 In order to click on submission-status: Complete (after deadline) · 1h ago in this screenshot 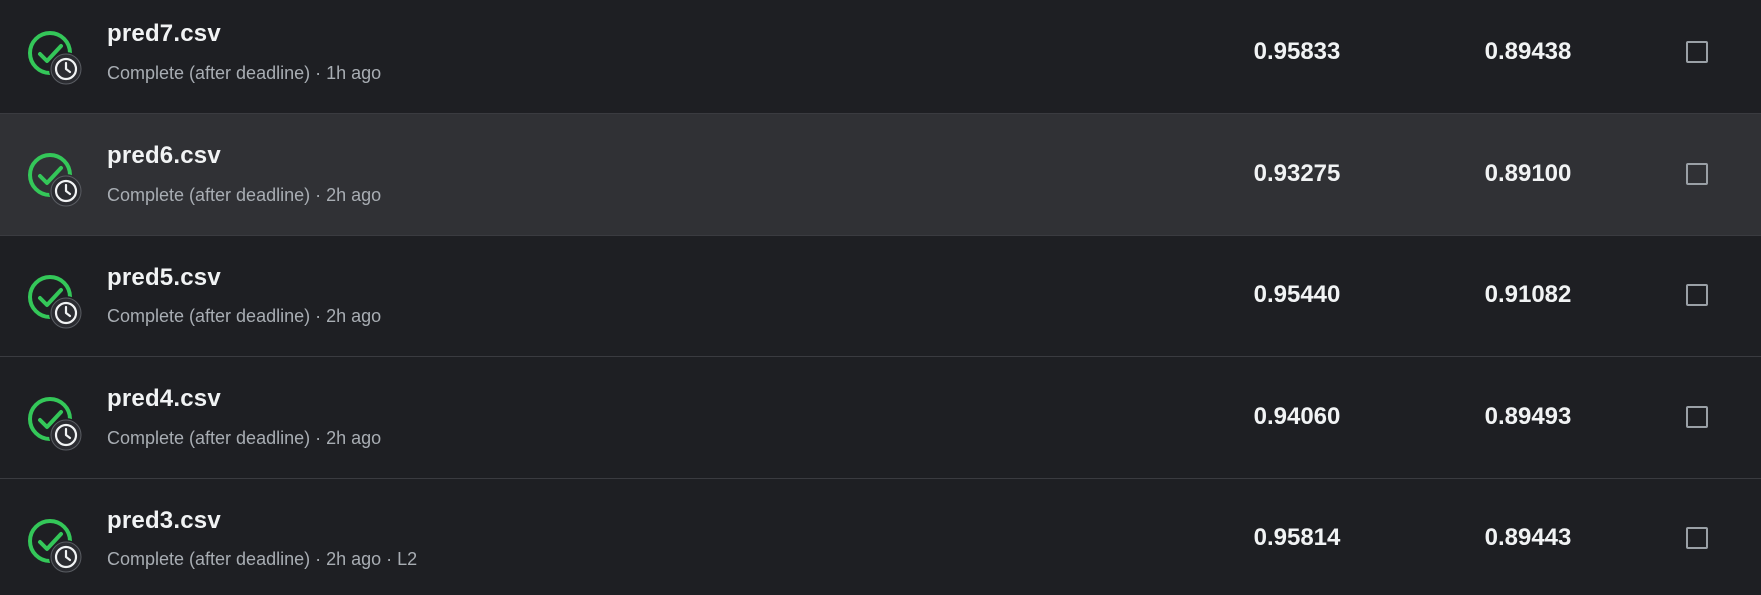, I will do `click(244, 73)`.